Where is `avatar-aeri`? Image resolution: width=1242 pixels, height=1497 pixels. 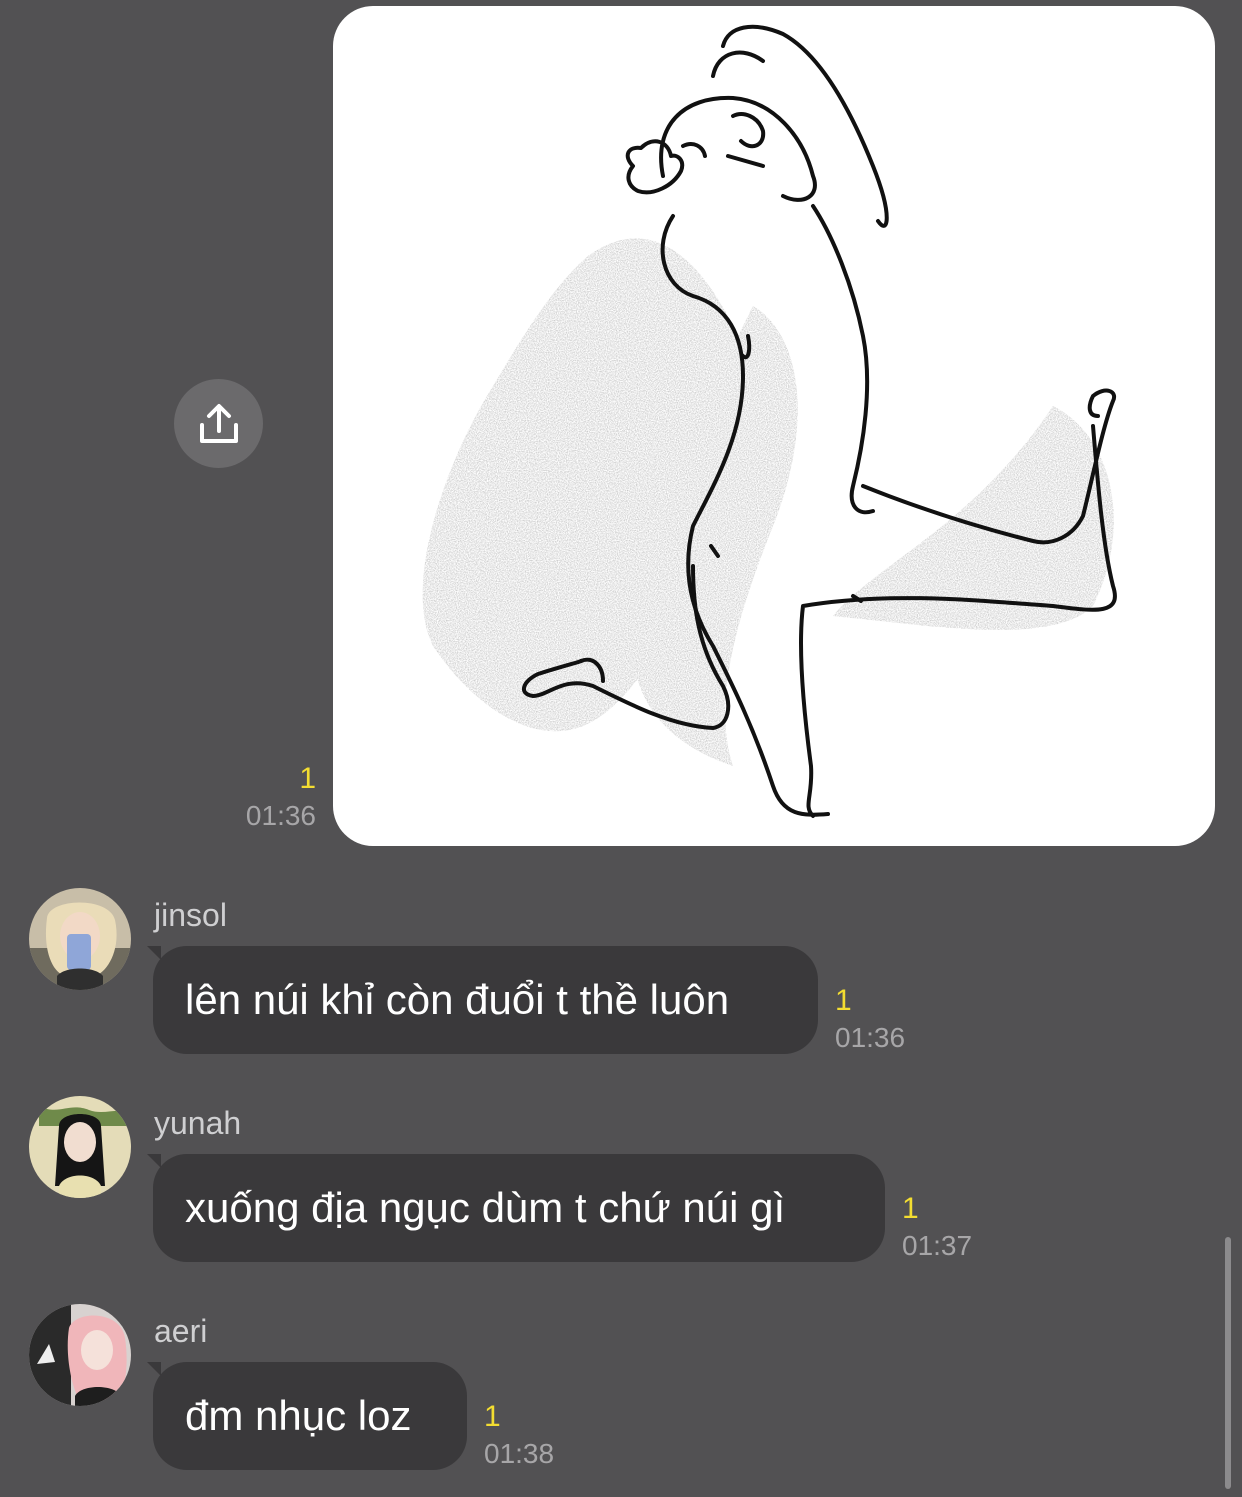
avatar-aeri is located at coordinates (80, 1355).